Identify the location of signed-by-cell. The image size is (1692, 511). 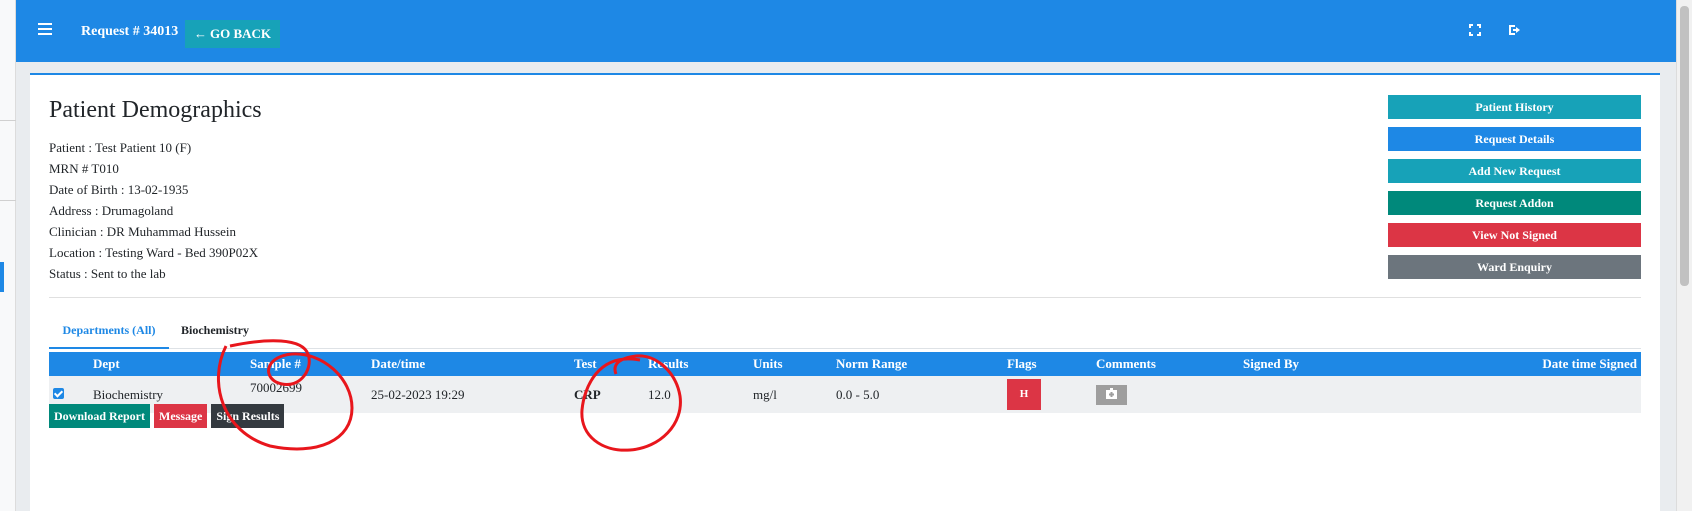
(1339, 394).